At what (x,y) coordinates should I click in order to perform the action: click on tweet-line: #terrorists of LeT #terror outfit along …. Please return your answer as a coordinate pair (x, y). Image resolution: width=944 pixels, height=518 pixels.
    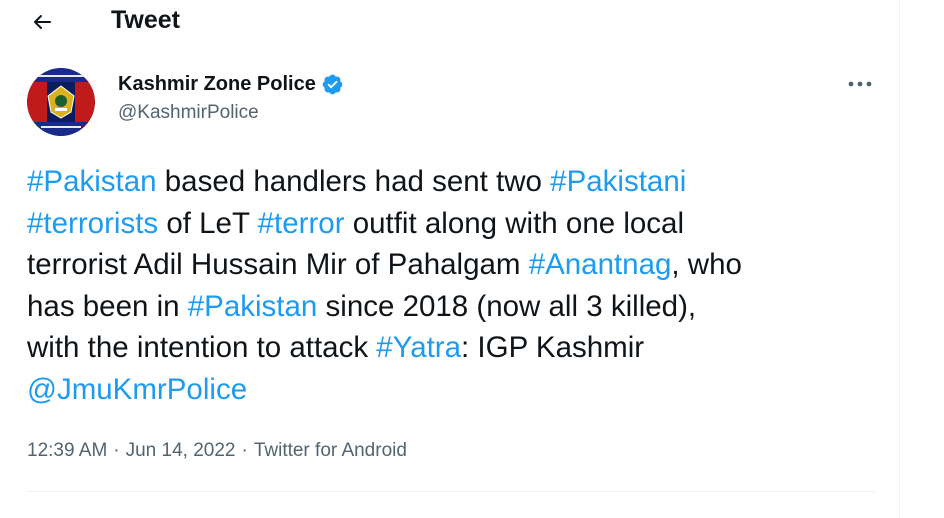
    Looking at the image, I should click on (457, 224).